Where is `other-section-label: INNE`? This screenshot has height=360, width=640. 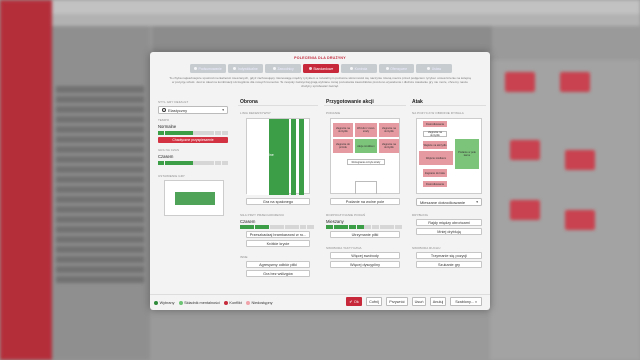 other-section-label: INNE is located at coordinates (244, 257).